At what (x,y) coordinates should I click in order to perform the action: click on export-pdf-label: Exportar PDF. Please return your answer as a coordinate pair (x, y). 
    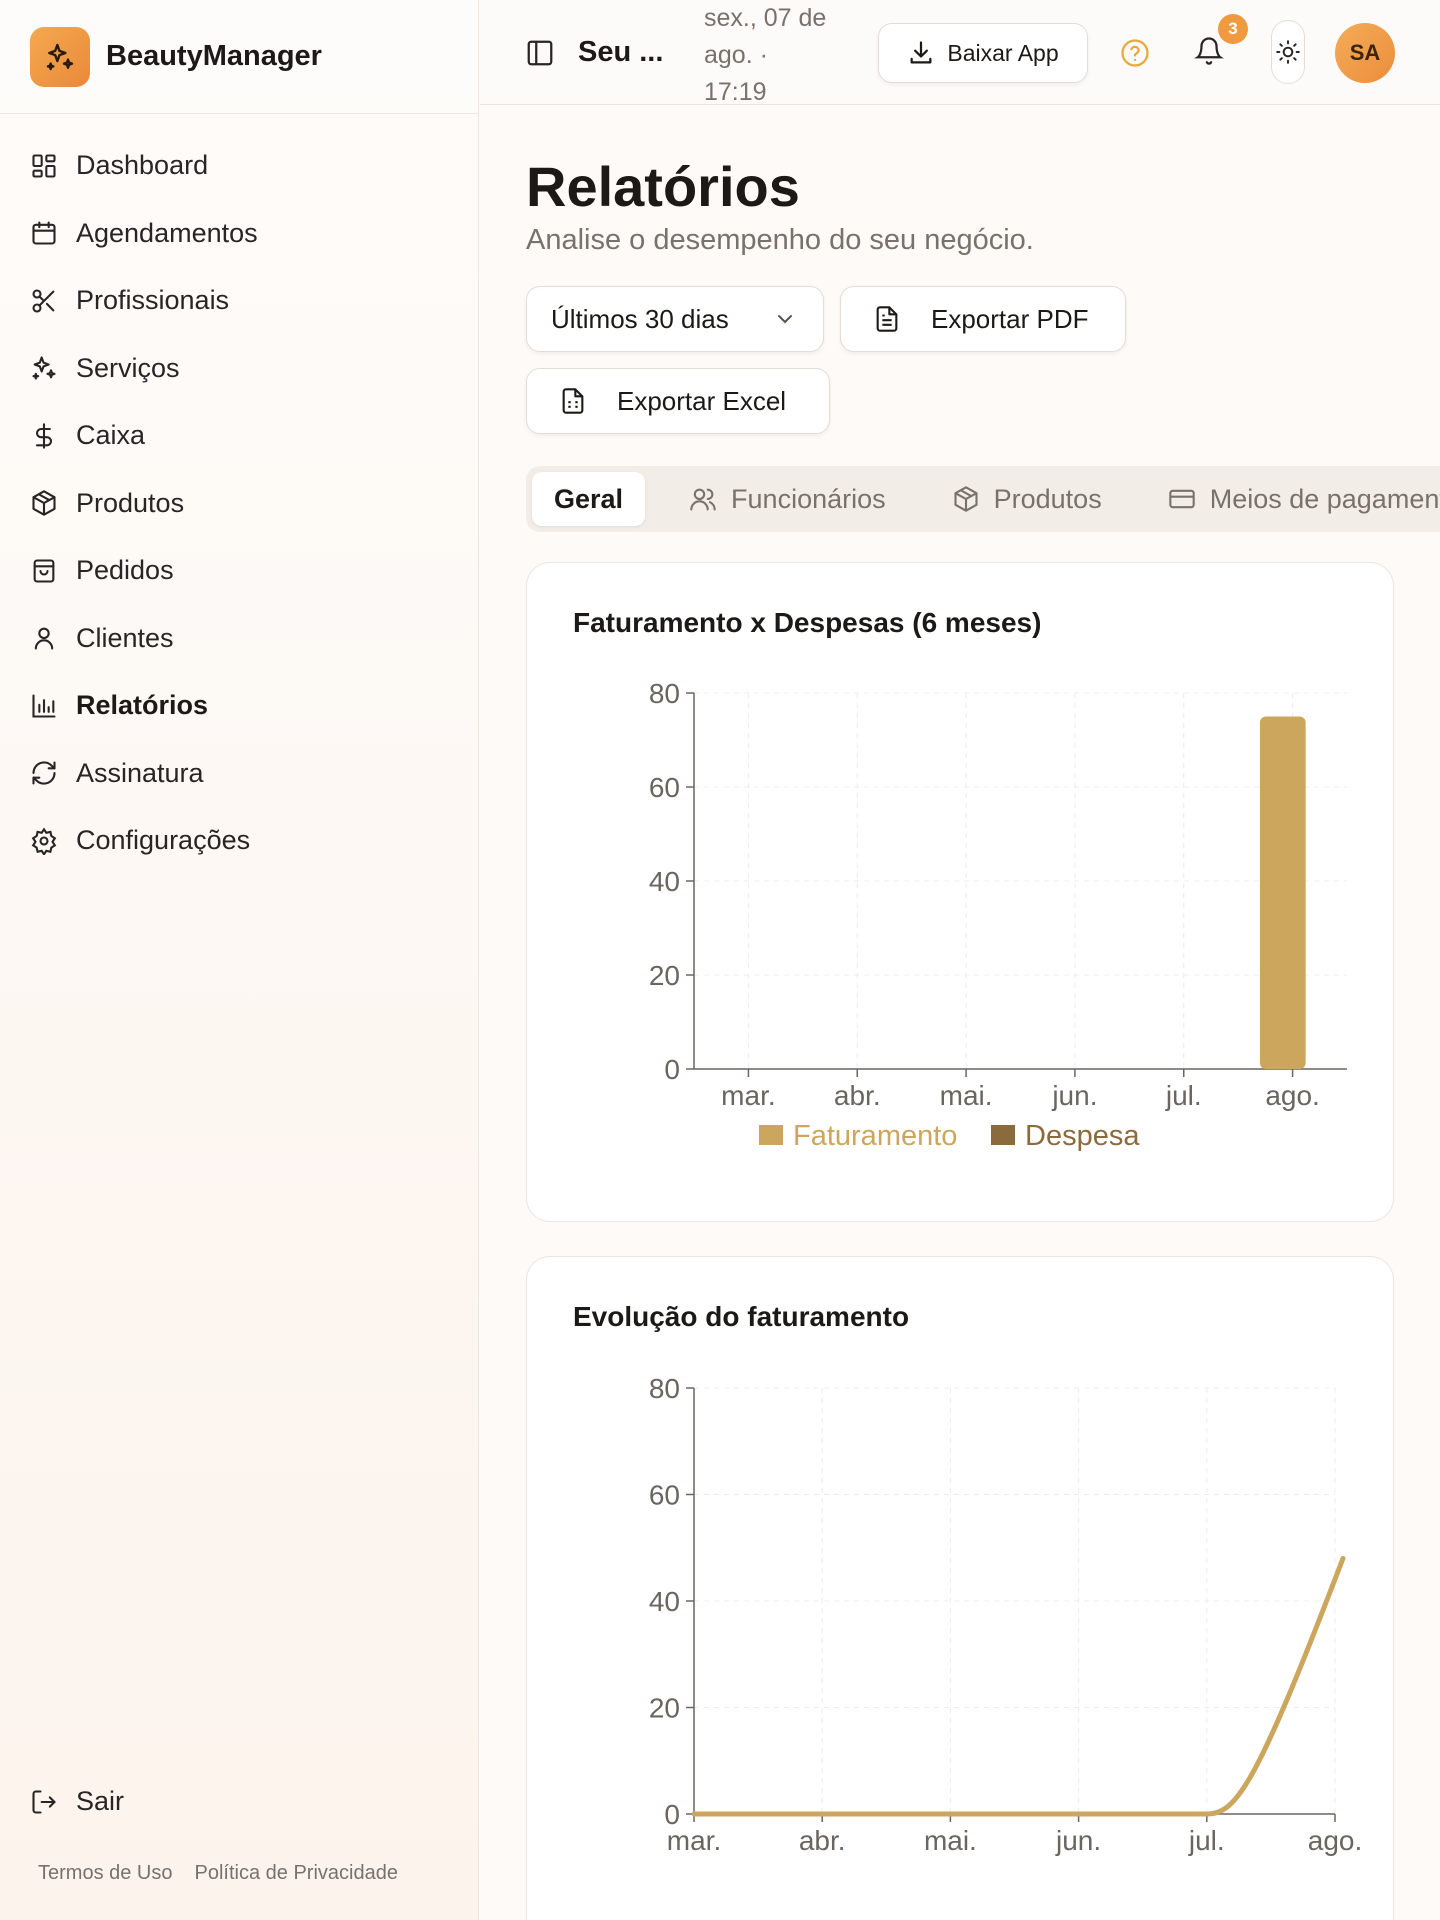
    Looking at the image, I should click on (1010, 318).